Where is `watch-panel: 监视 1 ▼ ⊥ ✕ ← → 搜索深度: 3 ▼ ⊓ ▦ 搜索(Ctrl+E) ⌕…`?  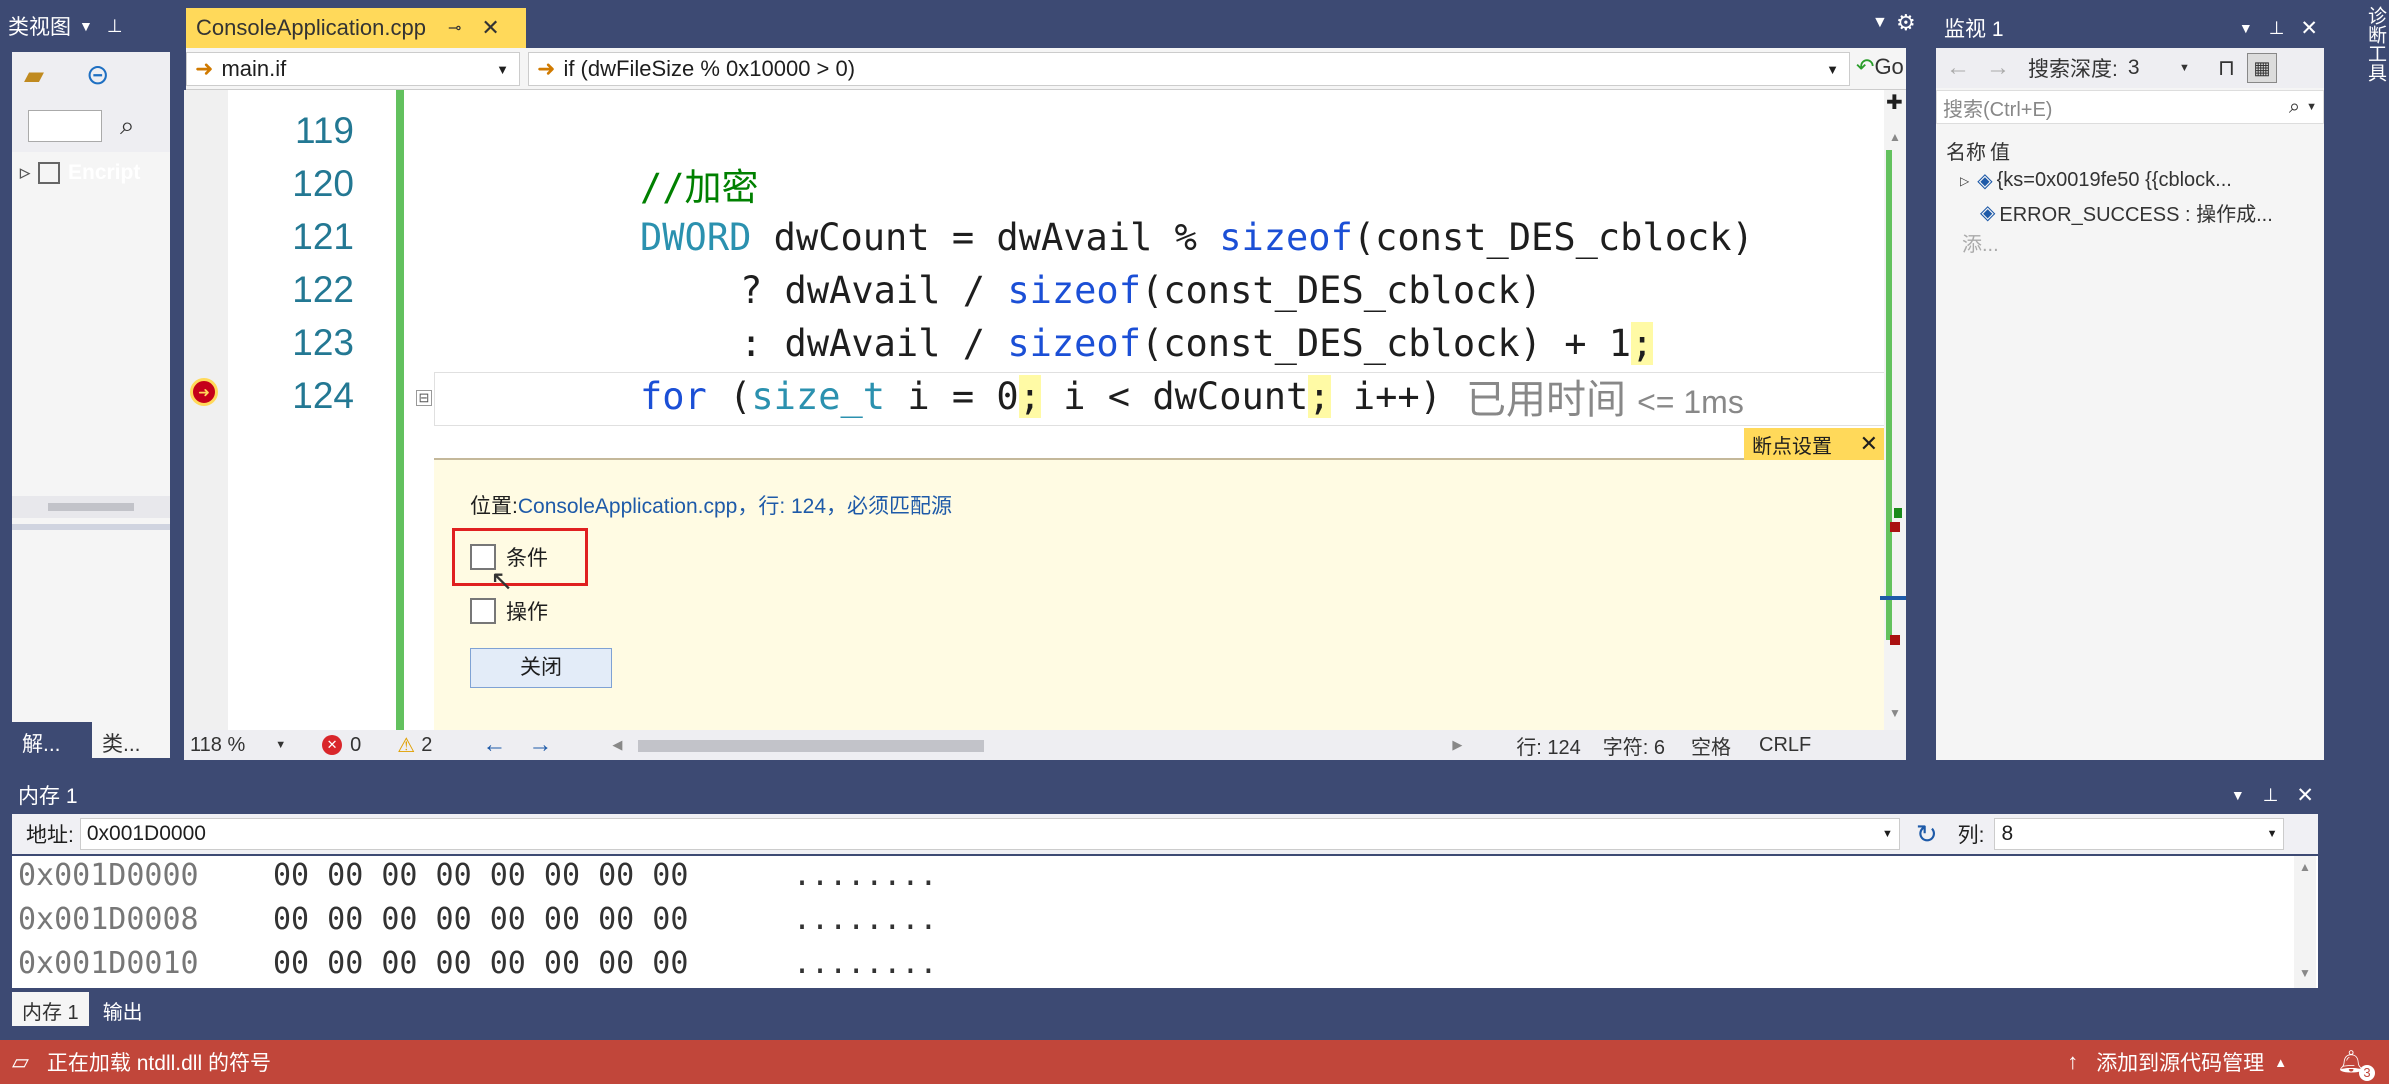
watch-panel: 监视 1 ▼ ⊥ ✕ ← → 搜索深度: 3 ▼ ⊓ ▦ 搜索(Ctrl+E) ⌕… is located at coordinates (2130, 384).